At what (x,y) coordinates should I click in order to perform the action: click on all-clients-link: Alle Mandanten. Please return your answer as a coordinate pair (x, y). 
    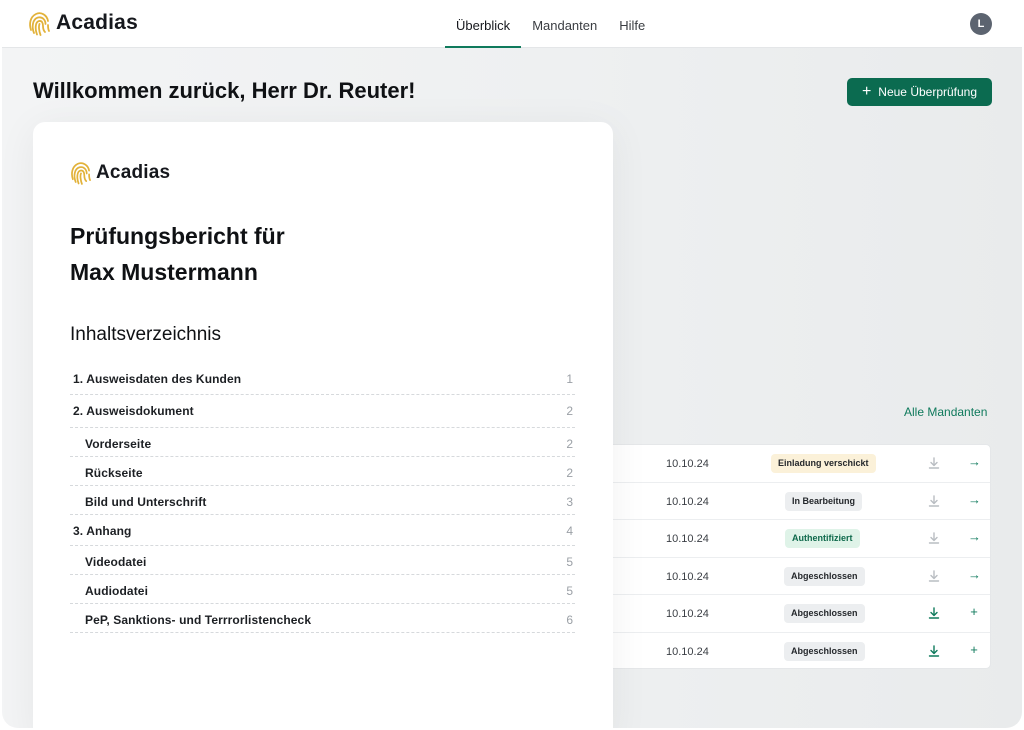
    Looking at the image, I should click on (945, 412).